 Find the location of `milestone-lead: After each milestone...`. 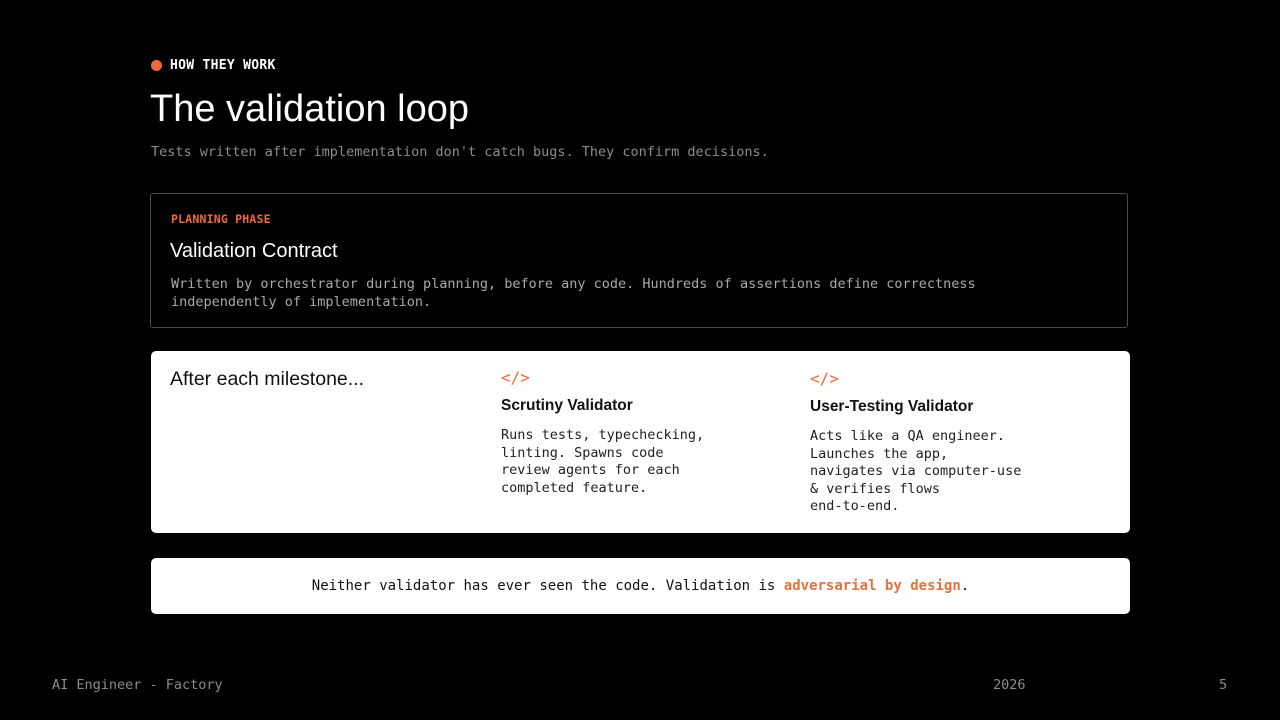

milestone-lead: After each milestone... is located at coordinates (267, 379).